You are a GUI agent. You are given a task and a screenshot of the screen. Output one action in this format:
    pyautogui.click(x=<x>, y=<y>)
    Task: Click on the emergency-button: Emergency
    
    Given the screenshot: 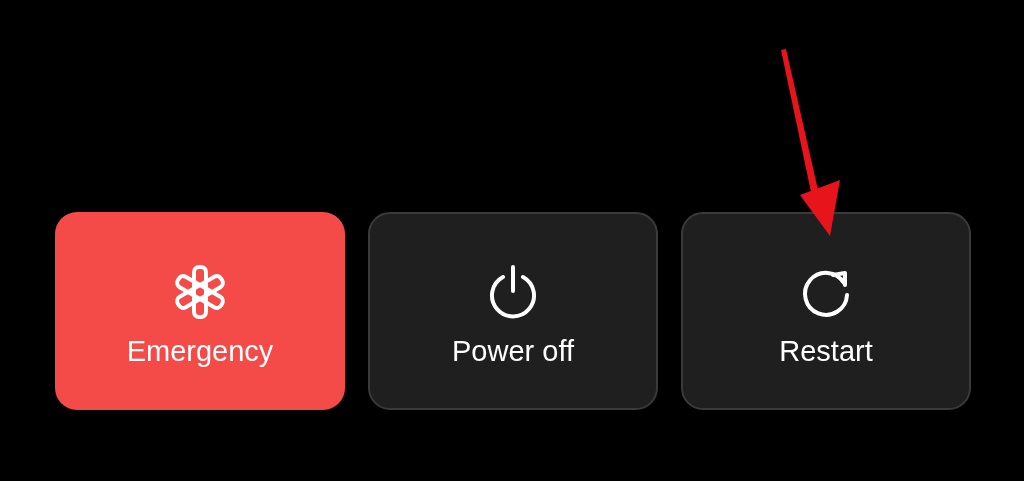 What is the action you would take?
    pyautogui.click(x=200, y=311)
    